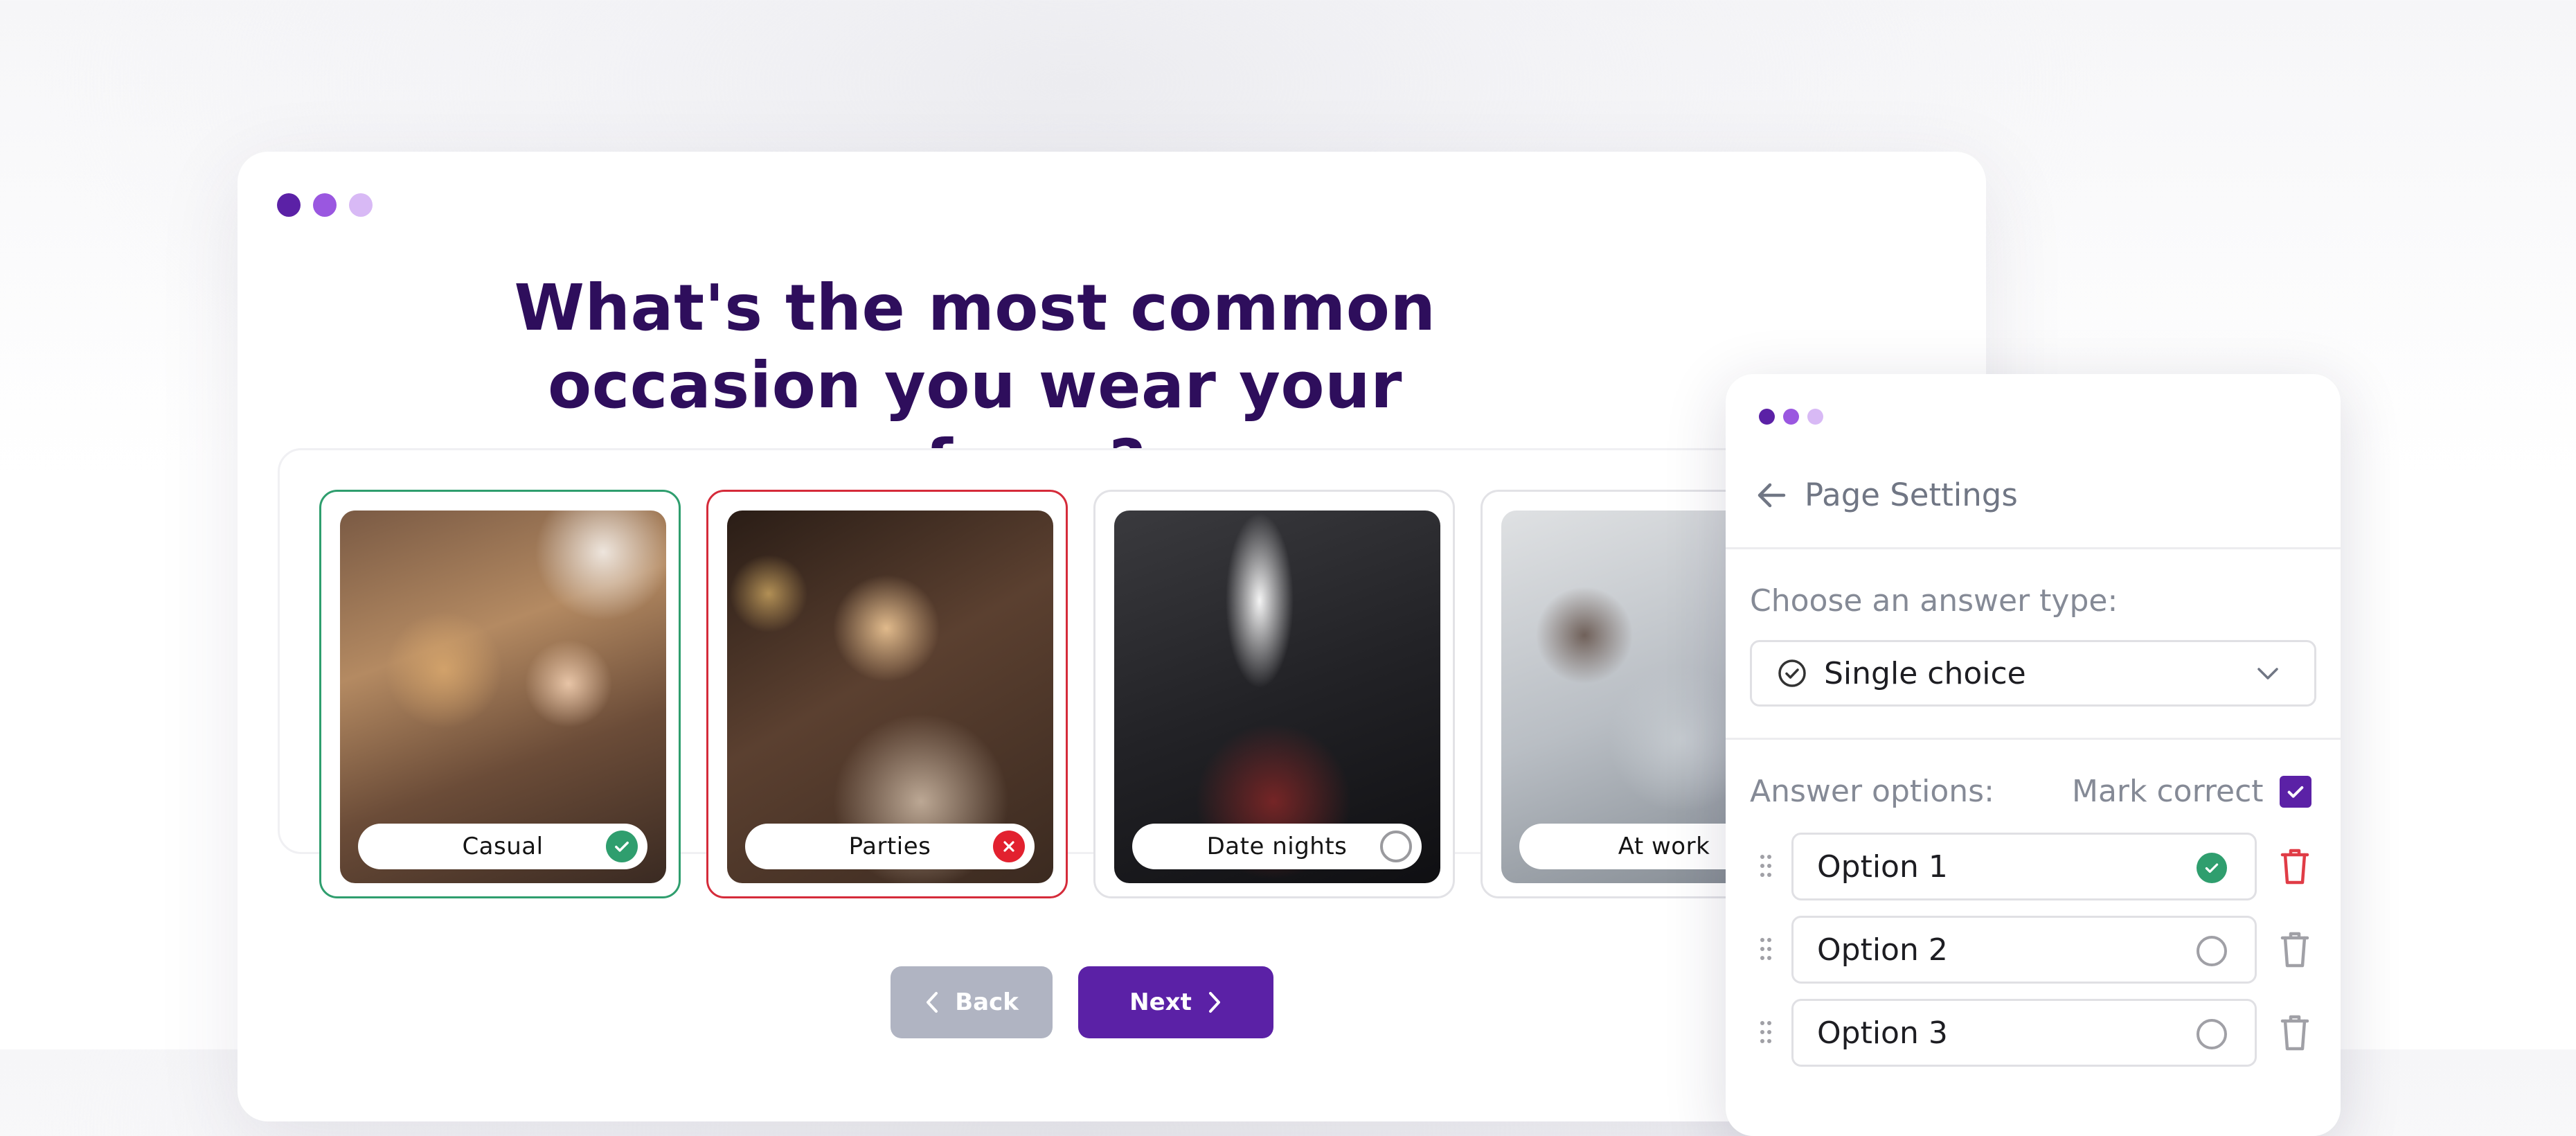 The image size is (2576, 1136). What do you see at coordinates (1925, 673) in the screenshot?
I see `answer-type-value: Single choice` at bounding box center [1925, 673].